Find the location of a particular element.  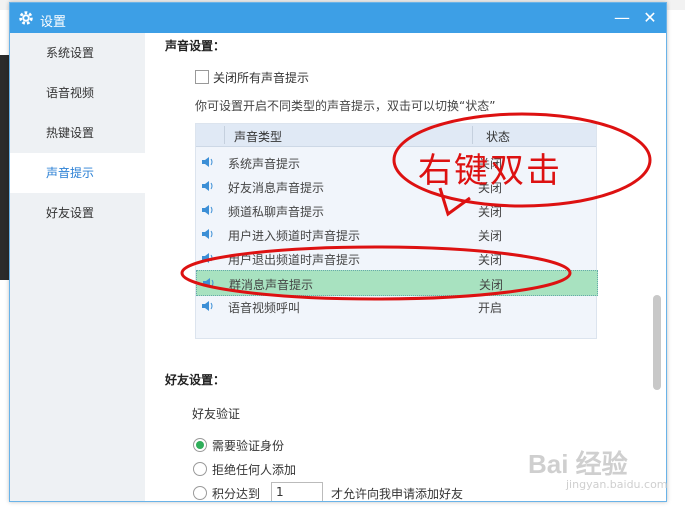

radio-reject-all-label: 拒绝任何人添加 is located at coordinates (254, 470).